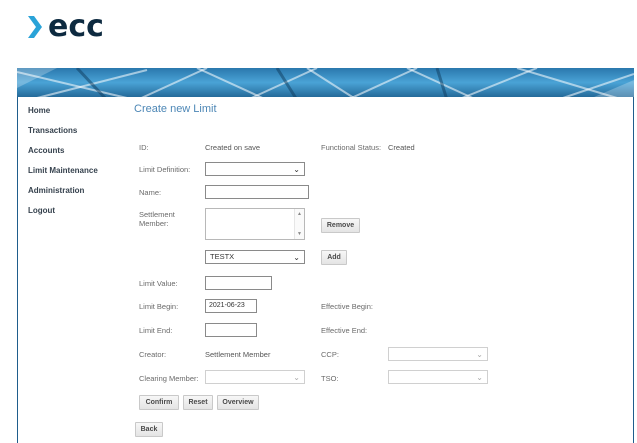  Describe the element at coordinates (299, 224) in the screenshot. I see `listbox-scrollbar: ▲ ▼` at that location.